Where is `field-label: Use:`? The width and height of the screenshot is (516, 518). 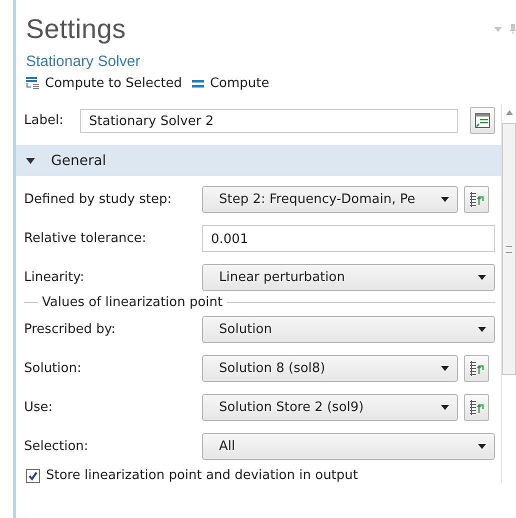
field-label: Use: is located at coordinates (39, 407).